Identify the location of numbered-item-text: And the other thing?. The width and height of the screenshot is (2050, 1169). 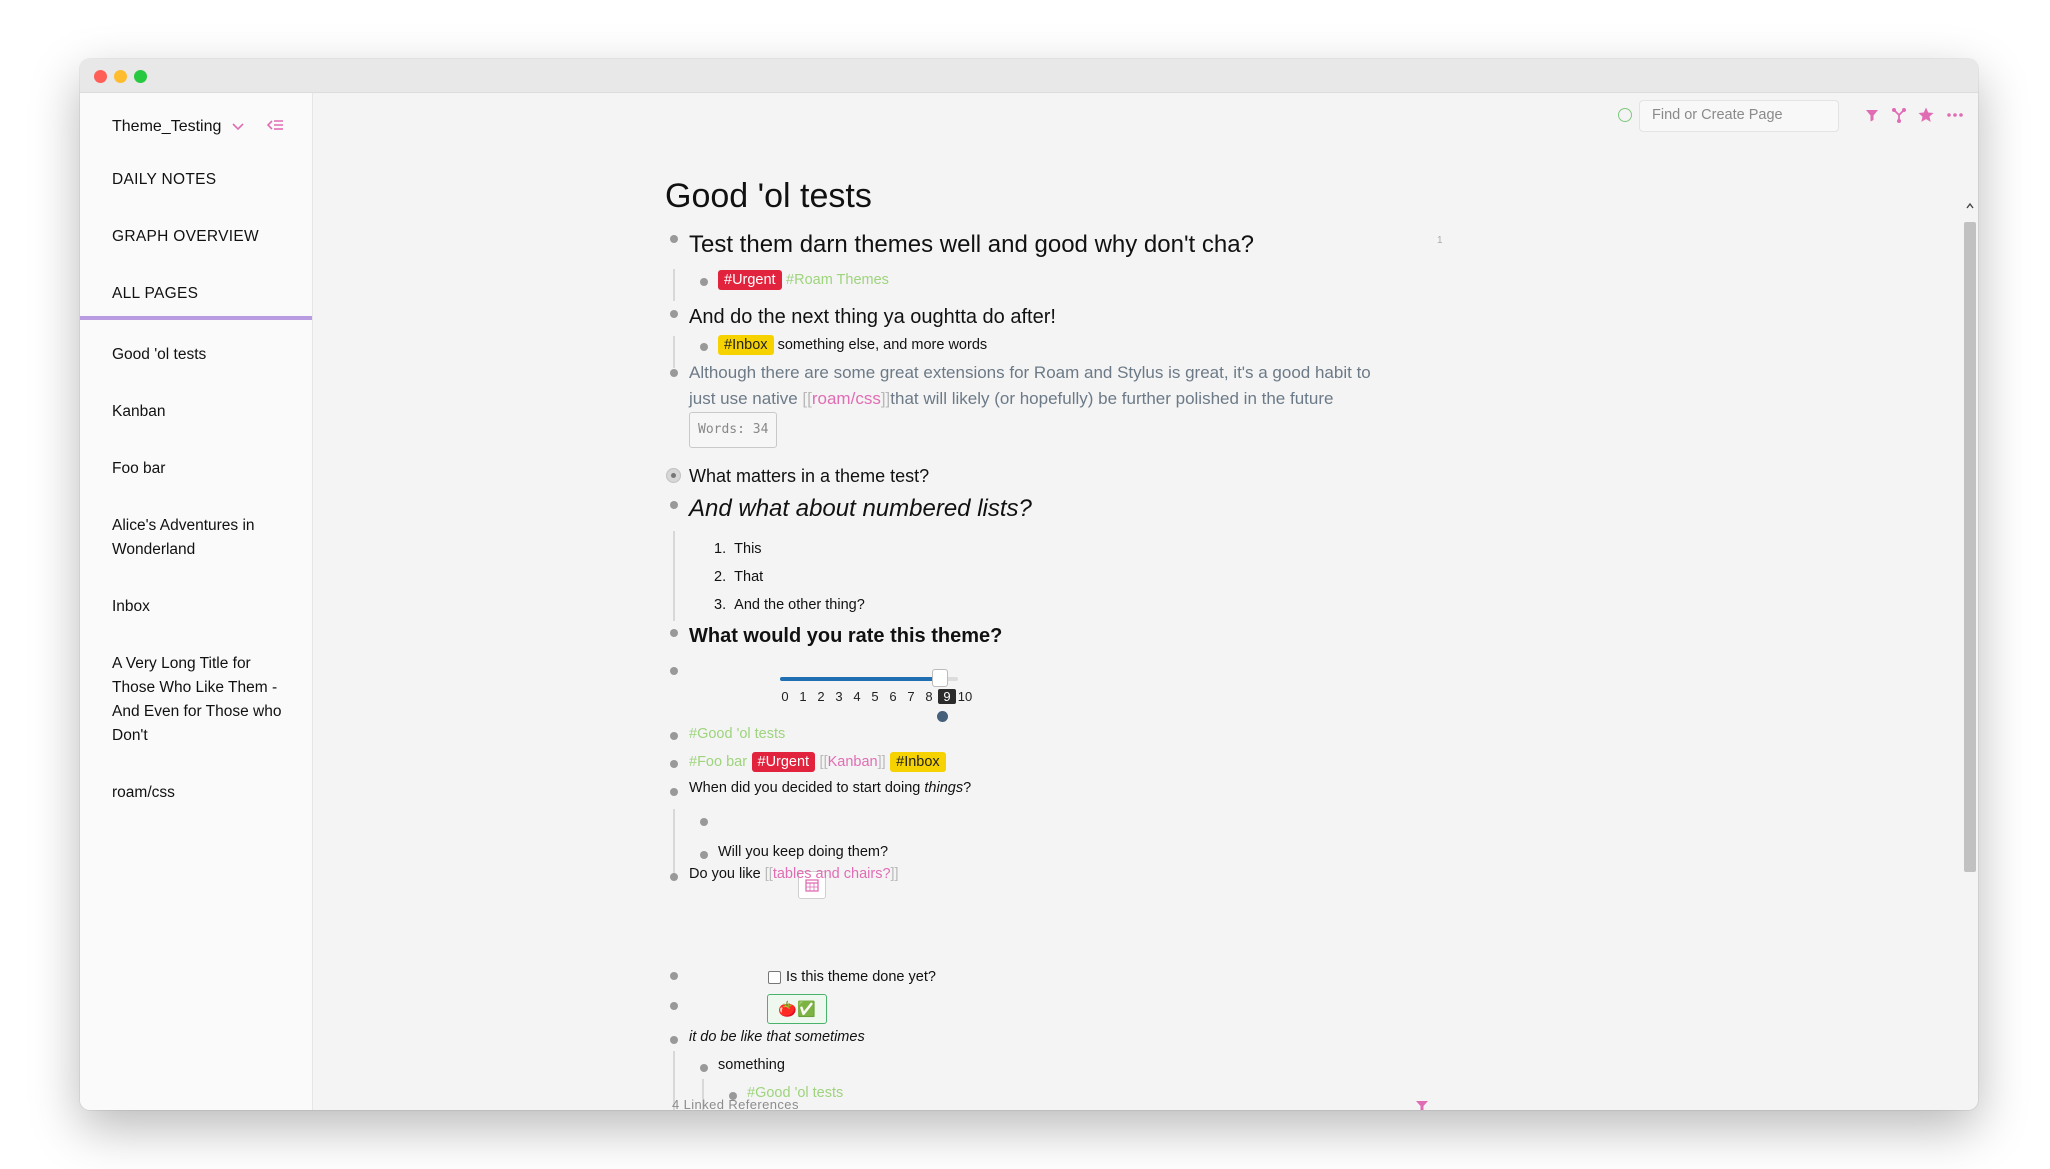
(799, 605).